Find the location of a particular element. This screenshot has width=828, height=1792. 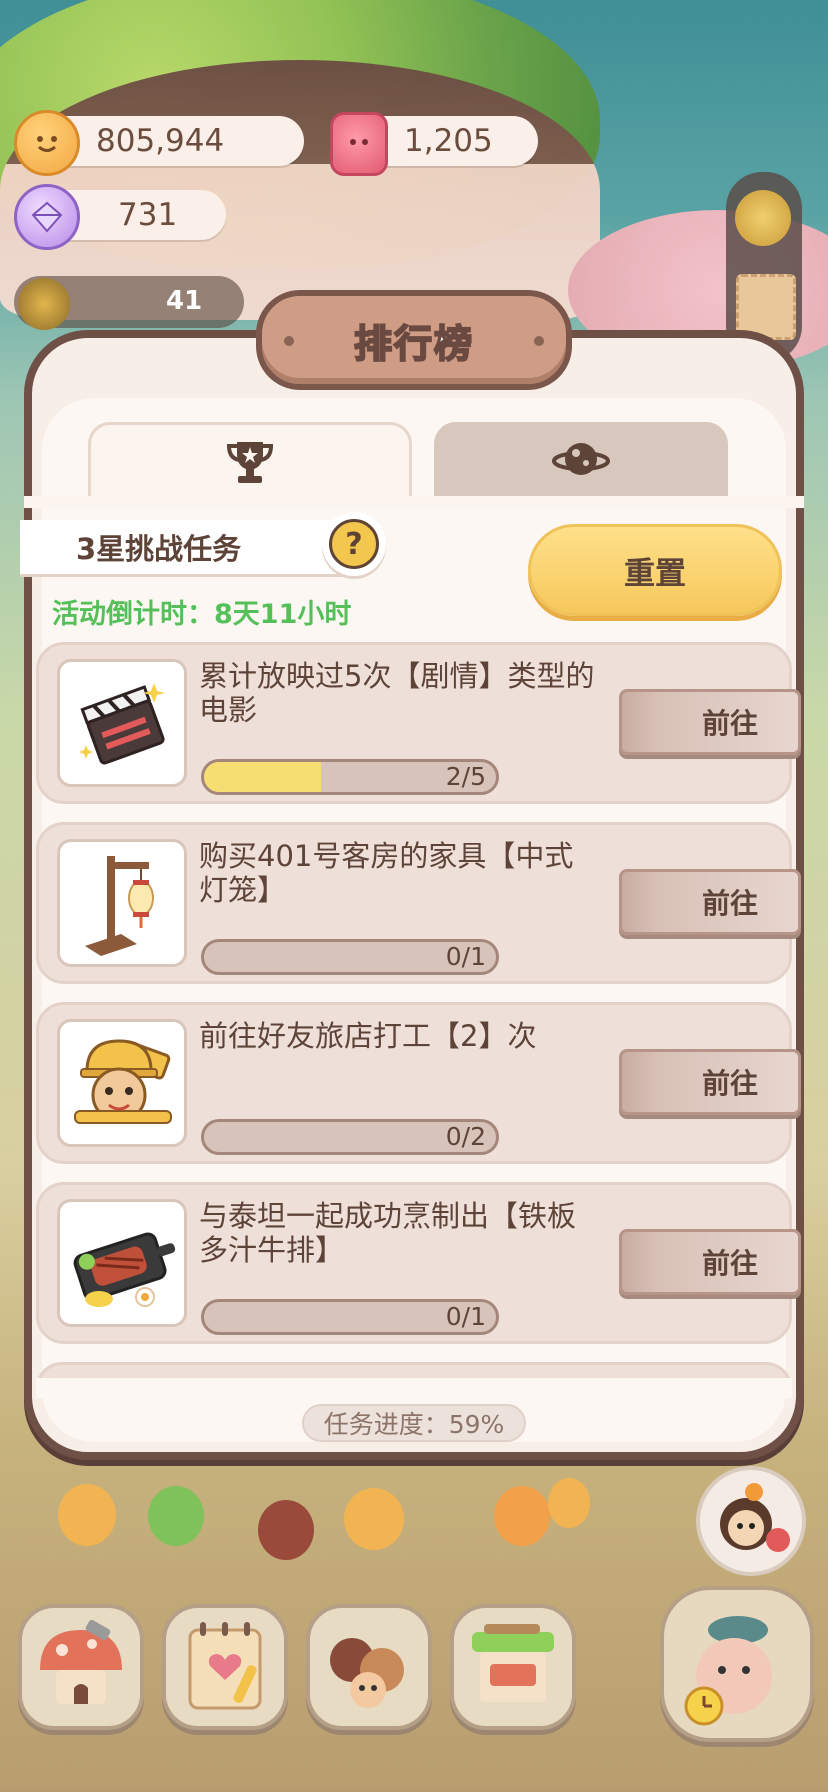

quest-item: 累计放映过5次【剧情】类型的电影 2/5 前往 is located at coordinates (418, 723).